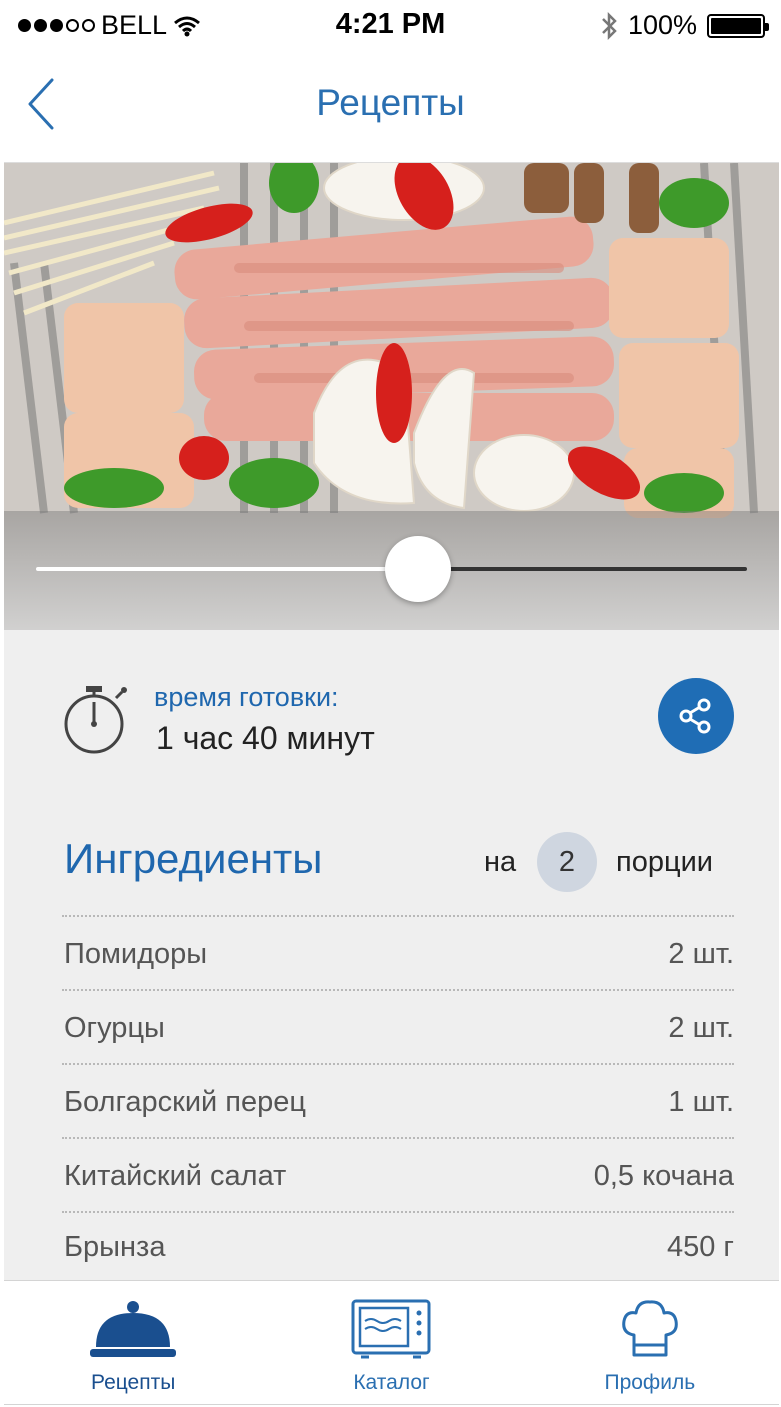  What do you see at coordinates (664, 862) in the screenshot?
I see `portion-suffix: порции` at bounding box center [664, 862].